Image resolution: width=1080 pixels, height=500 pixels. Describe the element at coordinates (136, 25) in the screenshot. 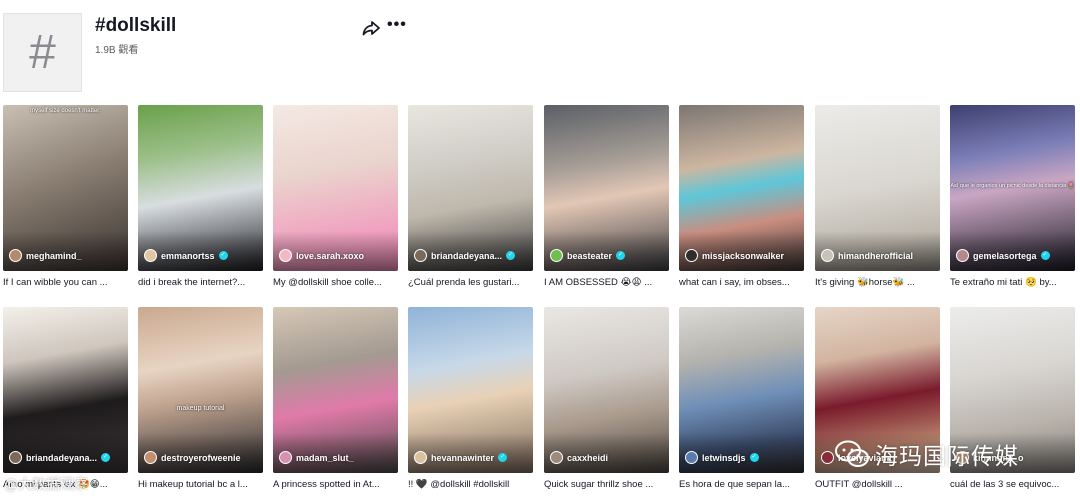

I see `tag-title: #dollskill` at that location.